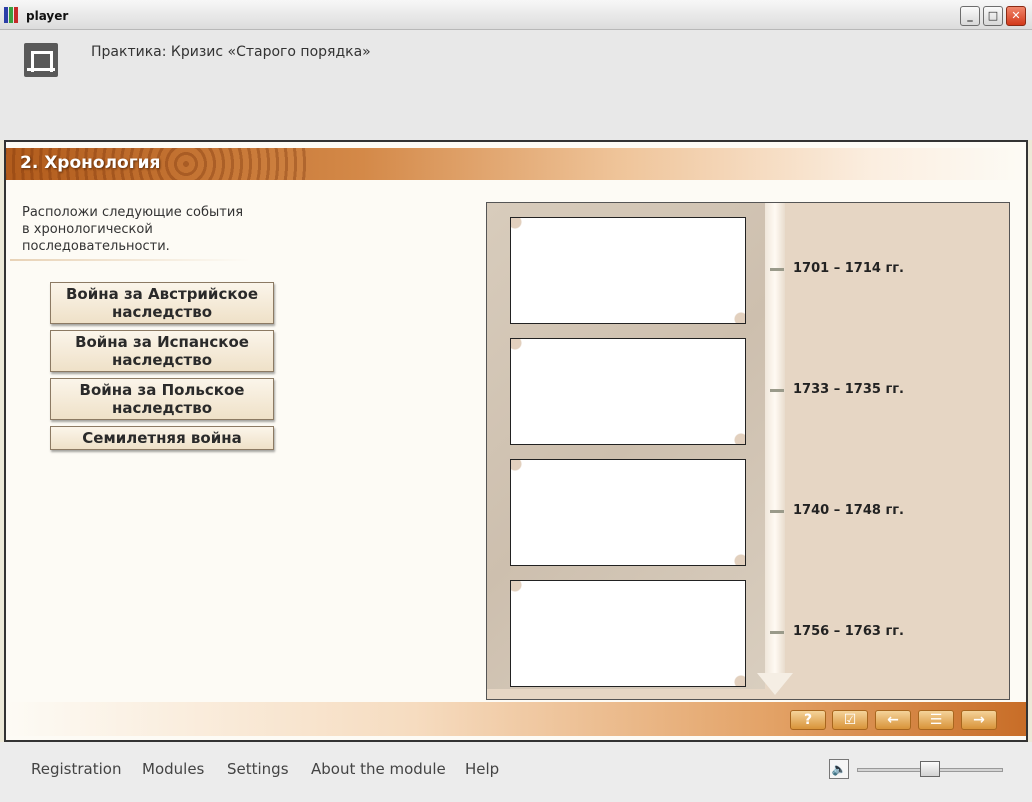 This screenshot has width=1032, height=802. Describe the element at coordinates (516, 719) in the screenshot. I see `navigation-bar: ? ☑ ← ☰ →` at that location.